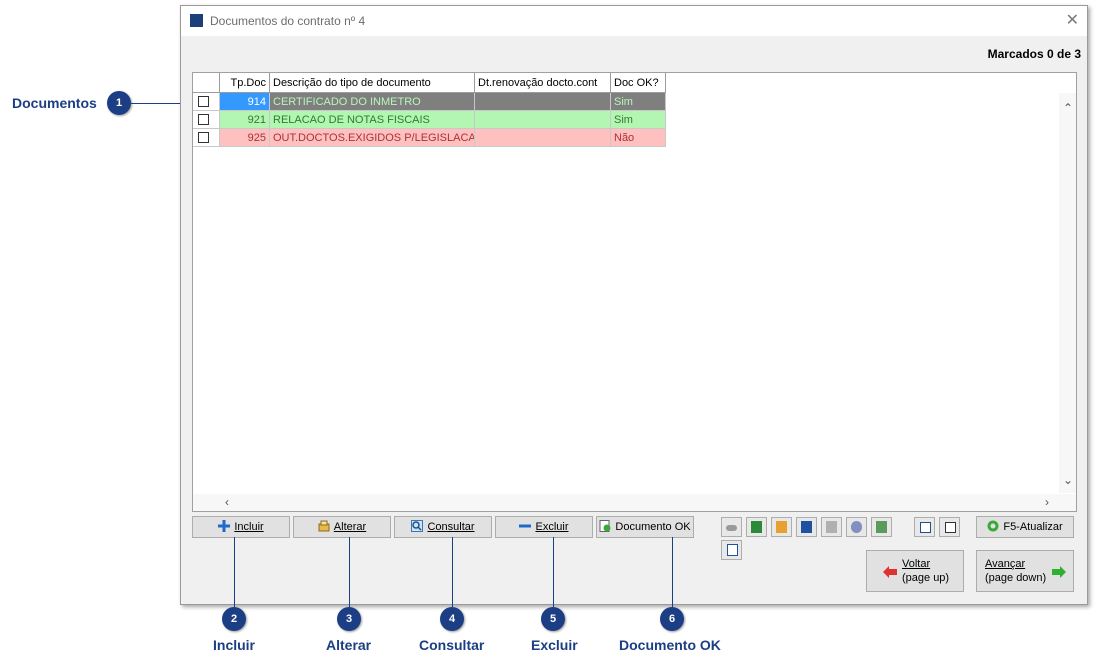 The image size is (1110, 672). I want to click on voltar-label-2: (page up), so click(926, 578).